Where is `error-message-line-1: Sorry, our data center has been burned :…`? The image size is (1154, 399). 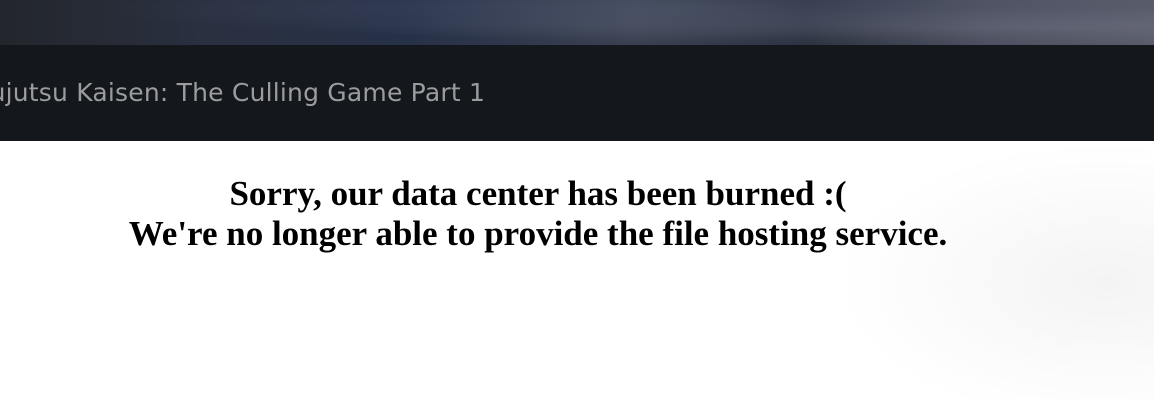 error-message-line-1: Sorry, our data center has been burned :… is located at coordinates (538, 193).